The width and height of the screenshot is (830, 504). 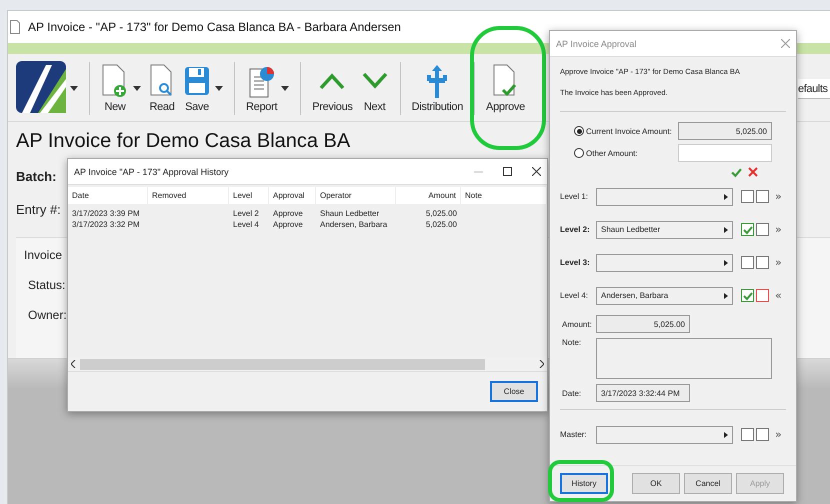 What do you see at coordinates (571, 393) in the screenshot?
I see `date-label: Date:` at bounding box center [571, 393].